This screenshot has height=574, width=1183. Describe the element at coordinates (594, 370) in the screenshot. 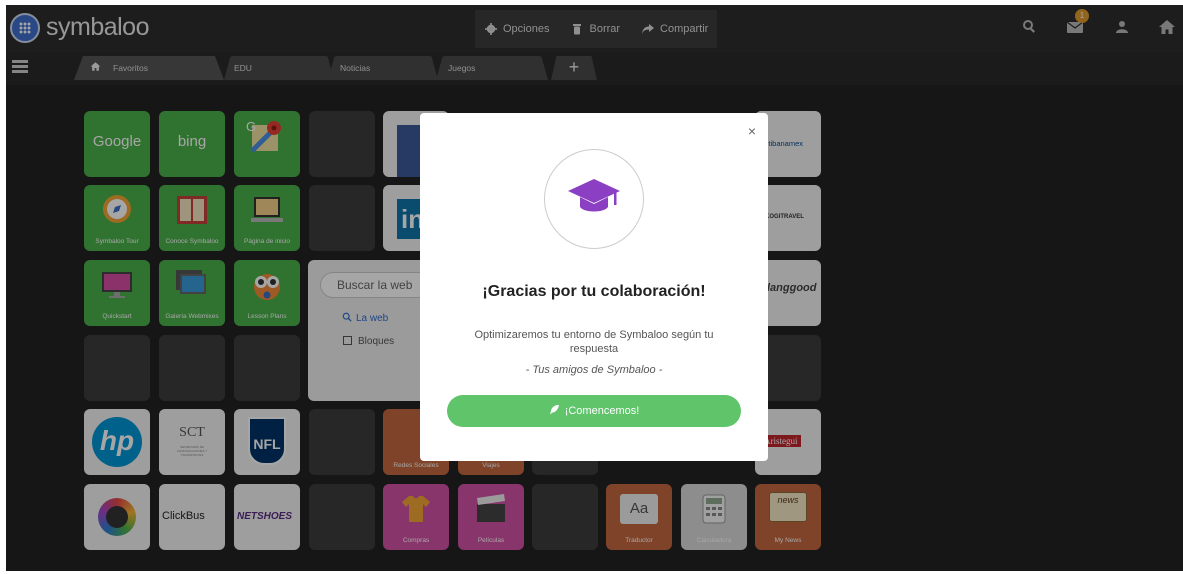

I see `modal-signature: - Tus amigos de Symbaloo -` at that location.